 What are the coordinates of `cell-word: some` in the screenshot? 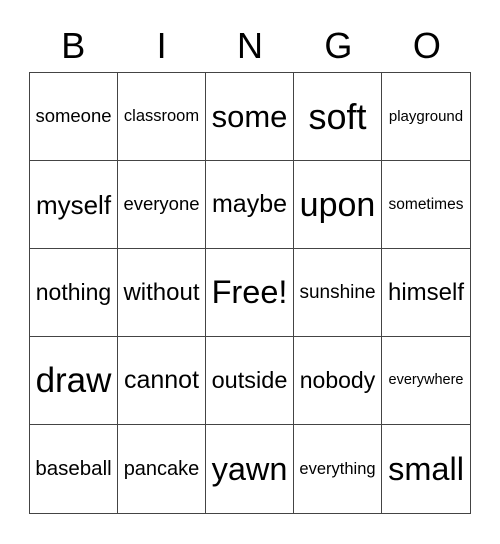 It's located at (249, 116).